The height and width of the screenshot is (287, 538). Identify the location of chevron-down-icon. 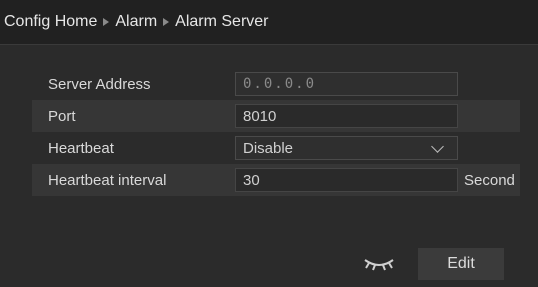
(437, 146).